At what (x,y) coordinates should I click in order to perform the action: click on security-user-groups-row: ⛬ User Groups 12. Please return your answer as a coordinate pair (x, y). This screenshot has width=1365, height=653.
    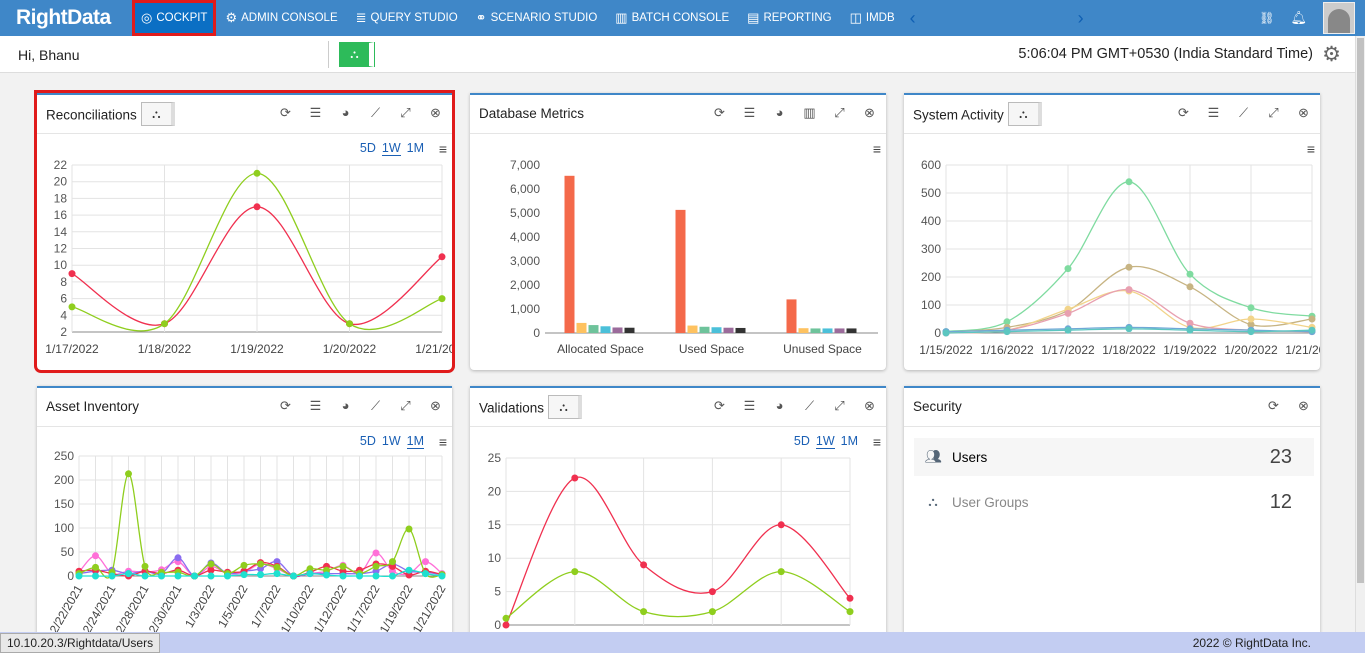
    Looking at the image, I should click on (1114, 502).